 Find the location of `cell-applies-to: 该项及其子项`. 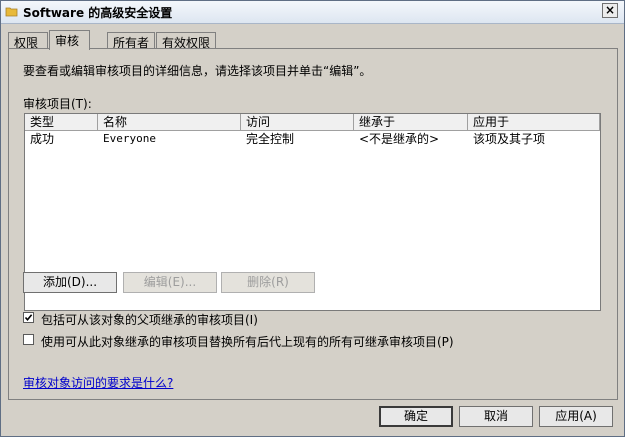

cell-applies-to: 该项及其子项 is located at coordinates (509, 139).